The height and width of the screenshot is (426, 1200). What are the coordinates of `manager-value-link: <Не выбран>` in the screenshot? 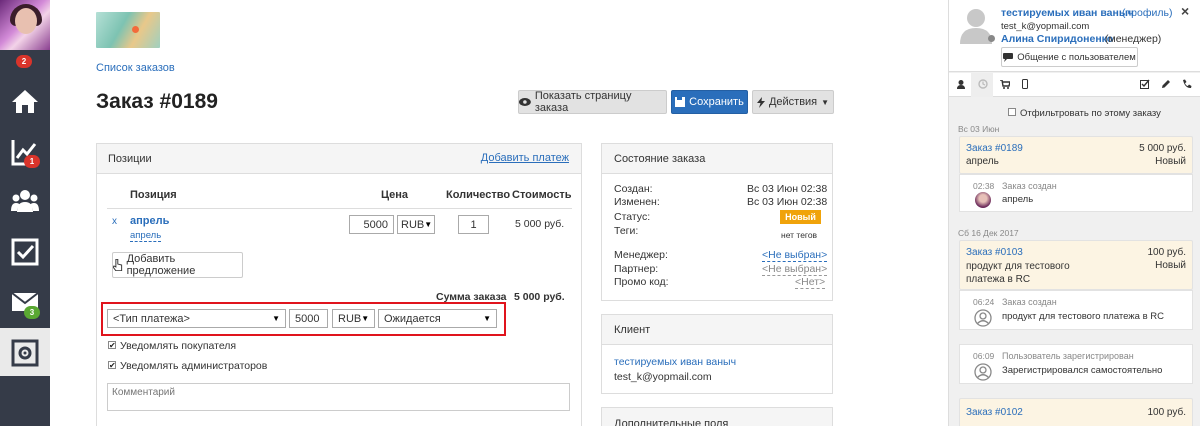 It's located at (795, 255).